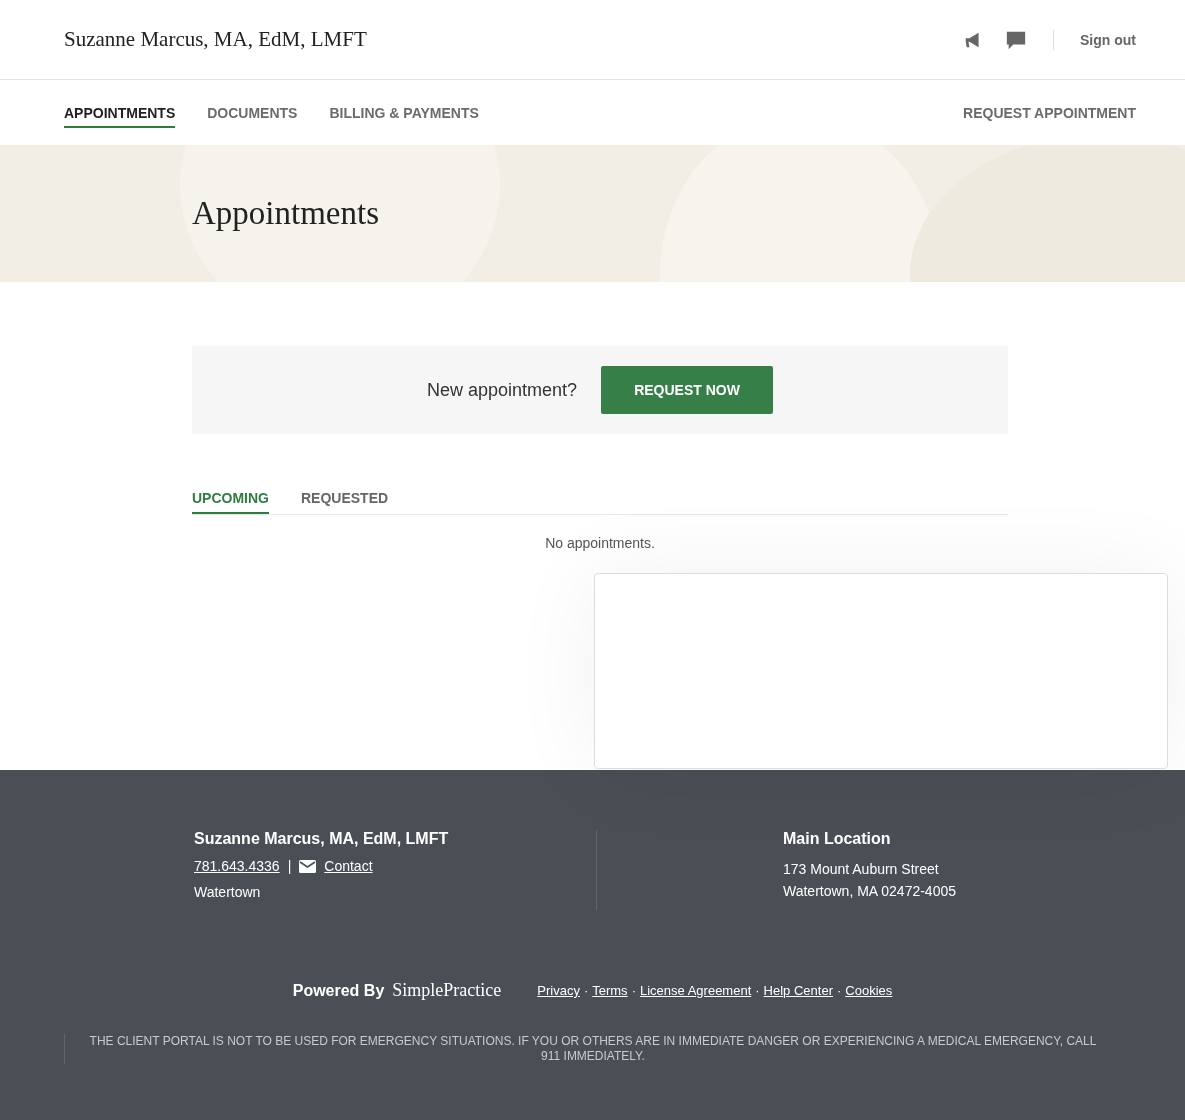  Describe the element at coordinates (592, 1049) in the screenshot. I see `emergency-disclaimer: THE CLIENT PORTAL IS NOT TO BE USED FOR EMERGENCY SITUATIONS. IF YOU OR OTHERS ARE IN IMMEDIATE DANGER OR EXPERIENCING A MEDICAL EMERGENCY, CALL 911 IMMEDIATELY.` at that location.